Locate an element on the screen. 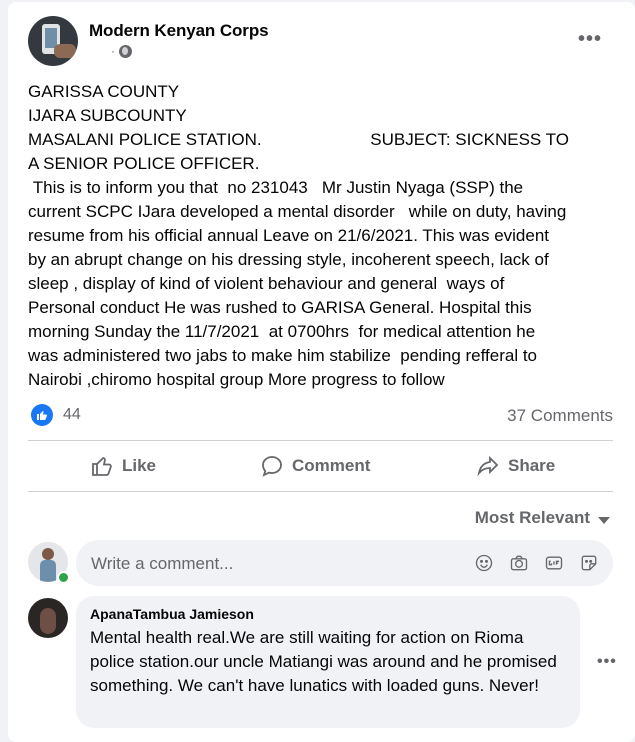 This screenshot has width=635, height=742. comment-button: Comment is located at coordinates (315, 466).